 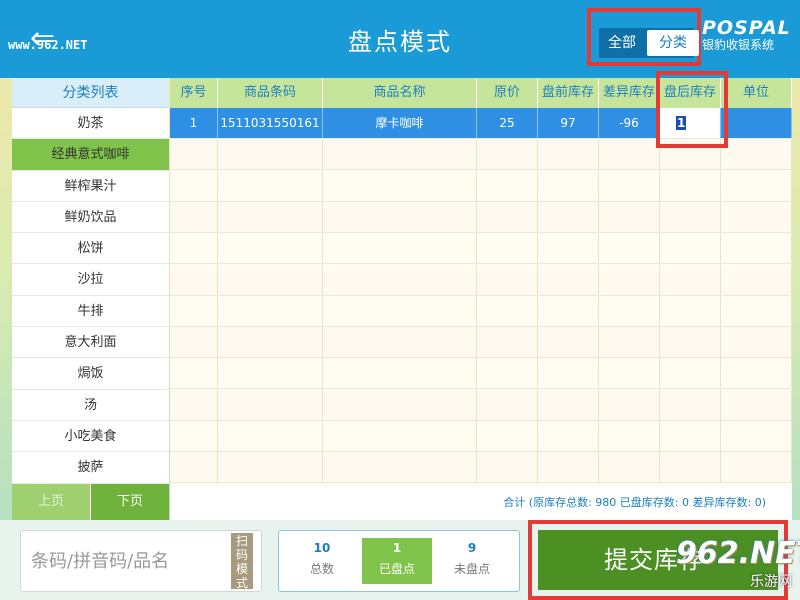 What do you see at coordinates (90, 93) in the screenshot?
I see `category-list-header: 分类列表` at bounding box center [90, 93].